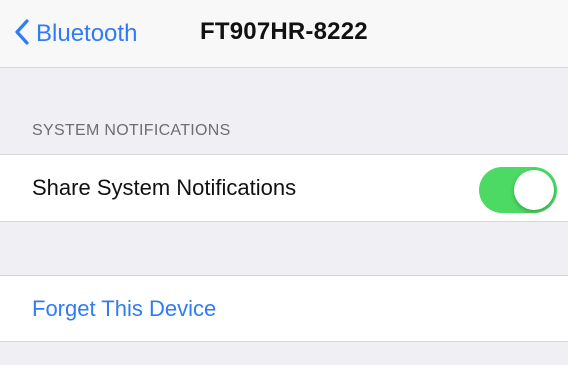  I want to click on section-header-system-notifications: SYSTEM NOTIFICATIONS, so click(131, 130).